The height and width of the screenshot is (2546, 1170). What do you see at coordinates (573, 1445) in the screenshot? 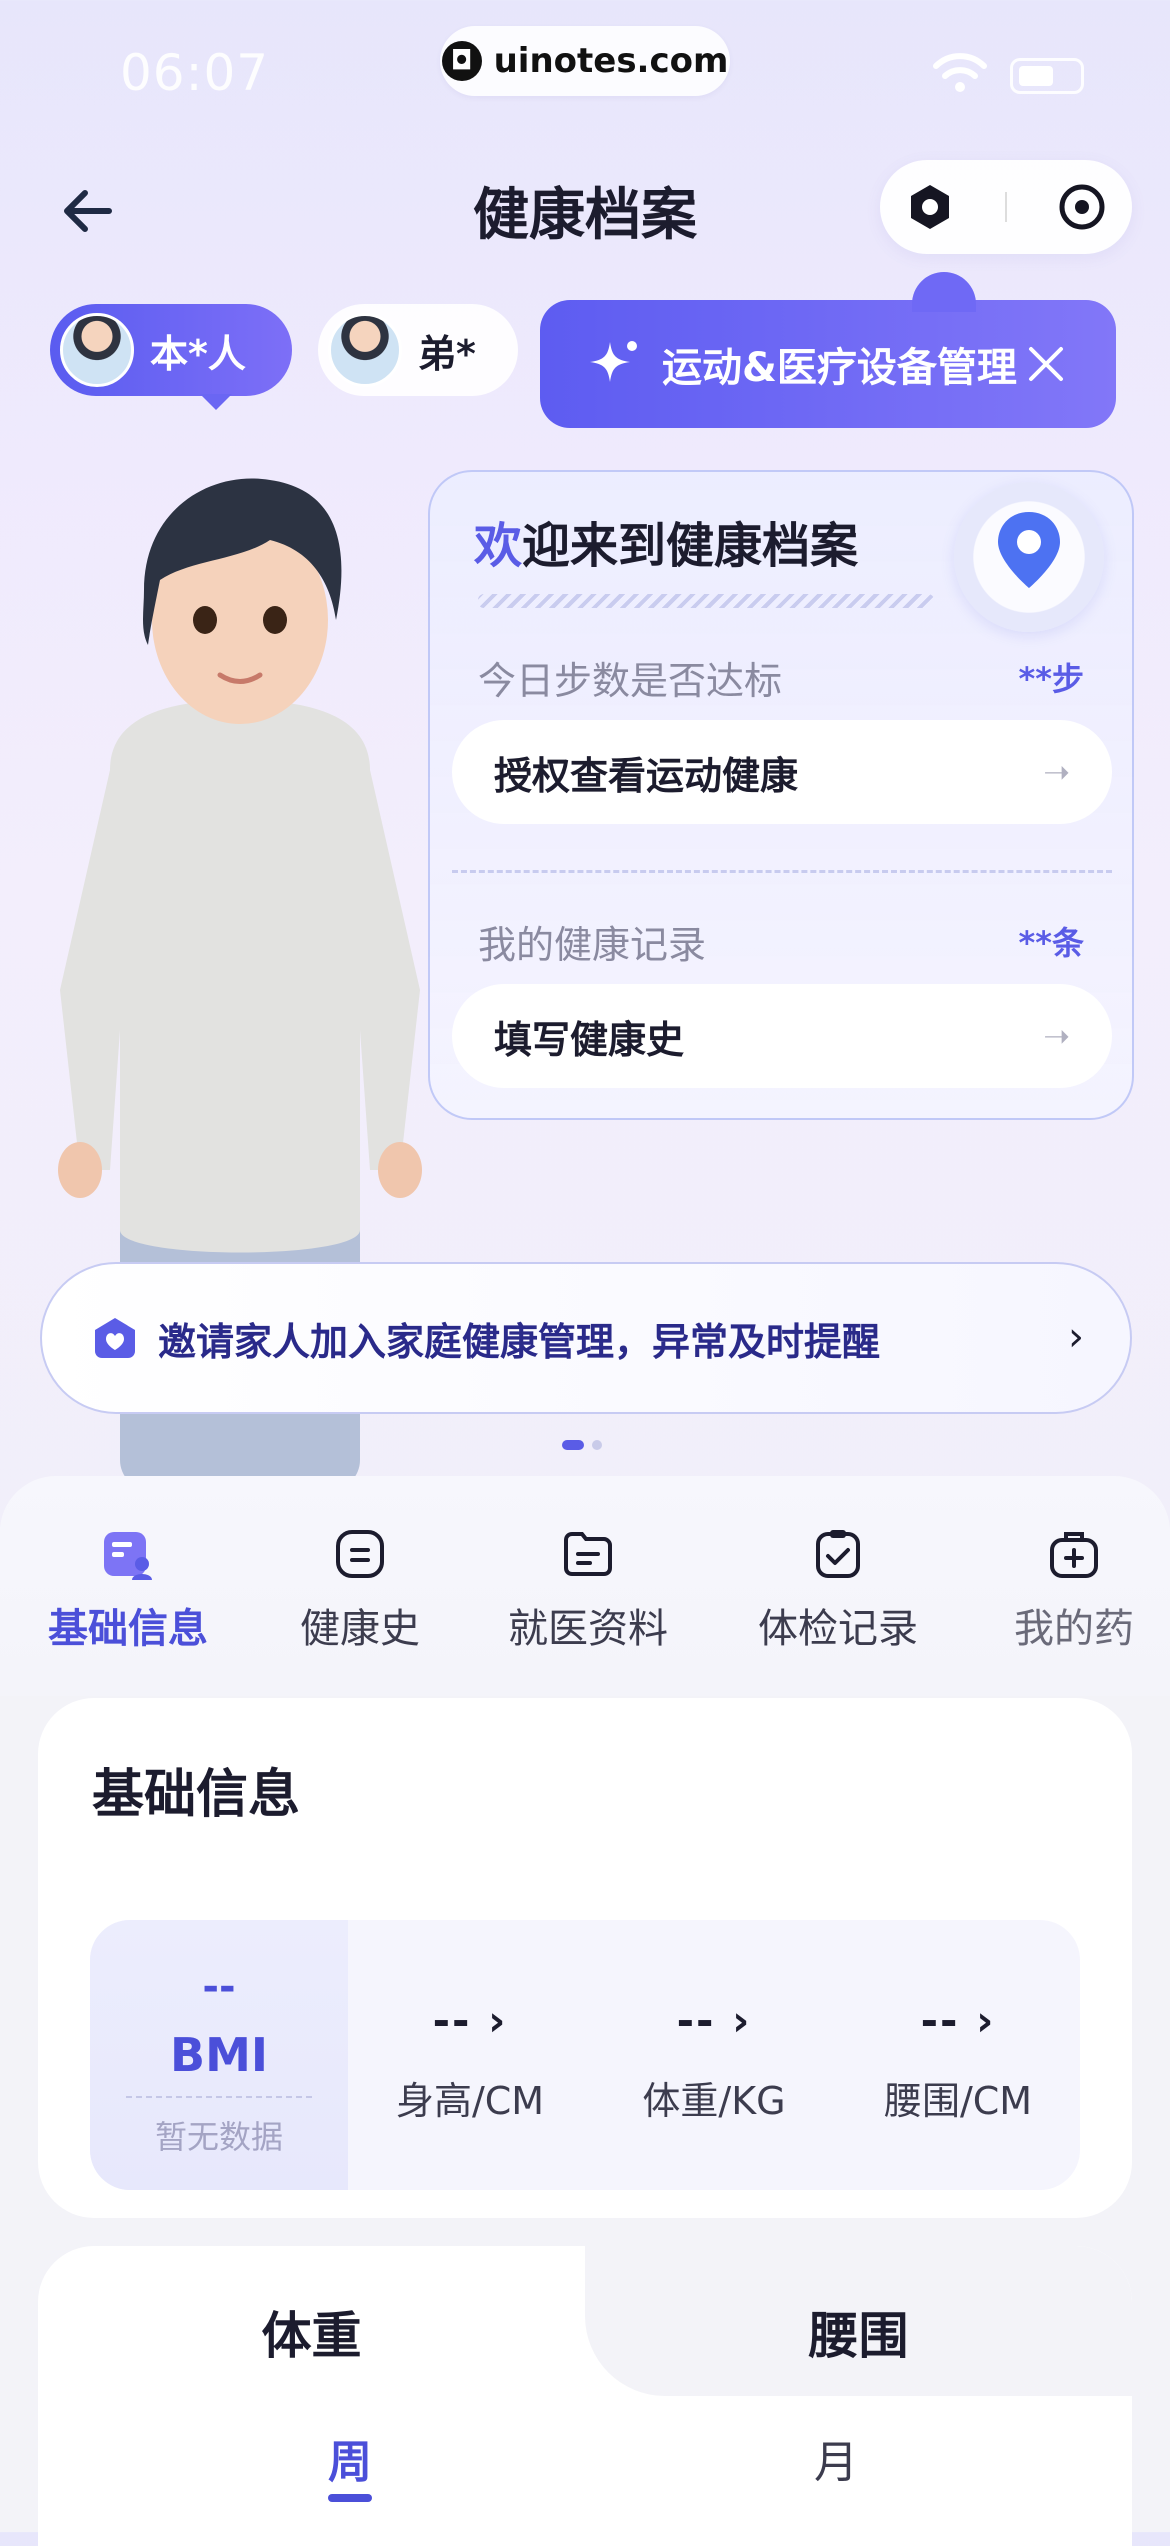
I see `carousel-dot-active` at bounding box center [573, 1445].